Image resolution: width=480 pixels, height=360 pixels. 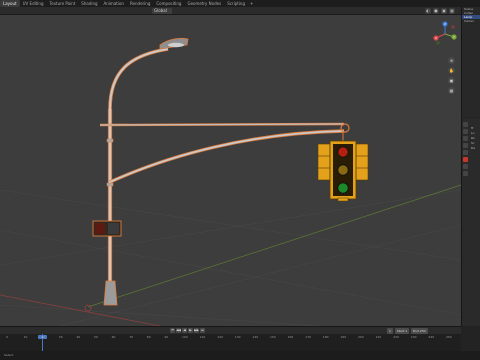 What do you see at coordinates (465, 152) in the screenshot?
I see `world-props-icon` at bounding box center [465, 152].